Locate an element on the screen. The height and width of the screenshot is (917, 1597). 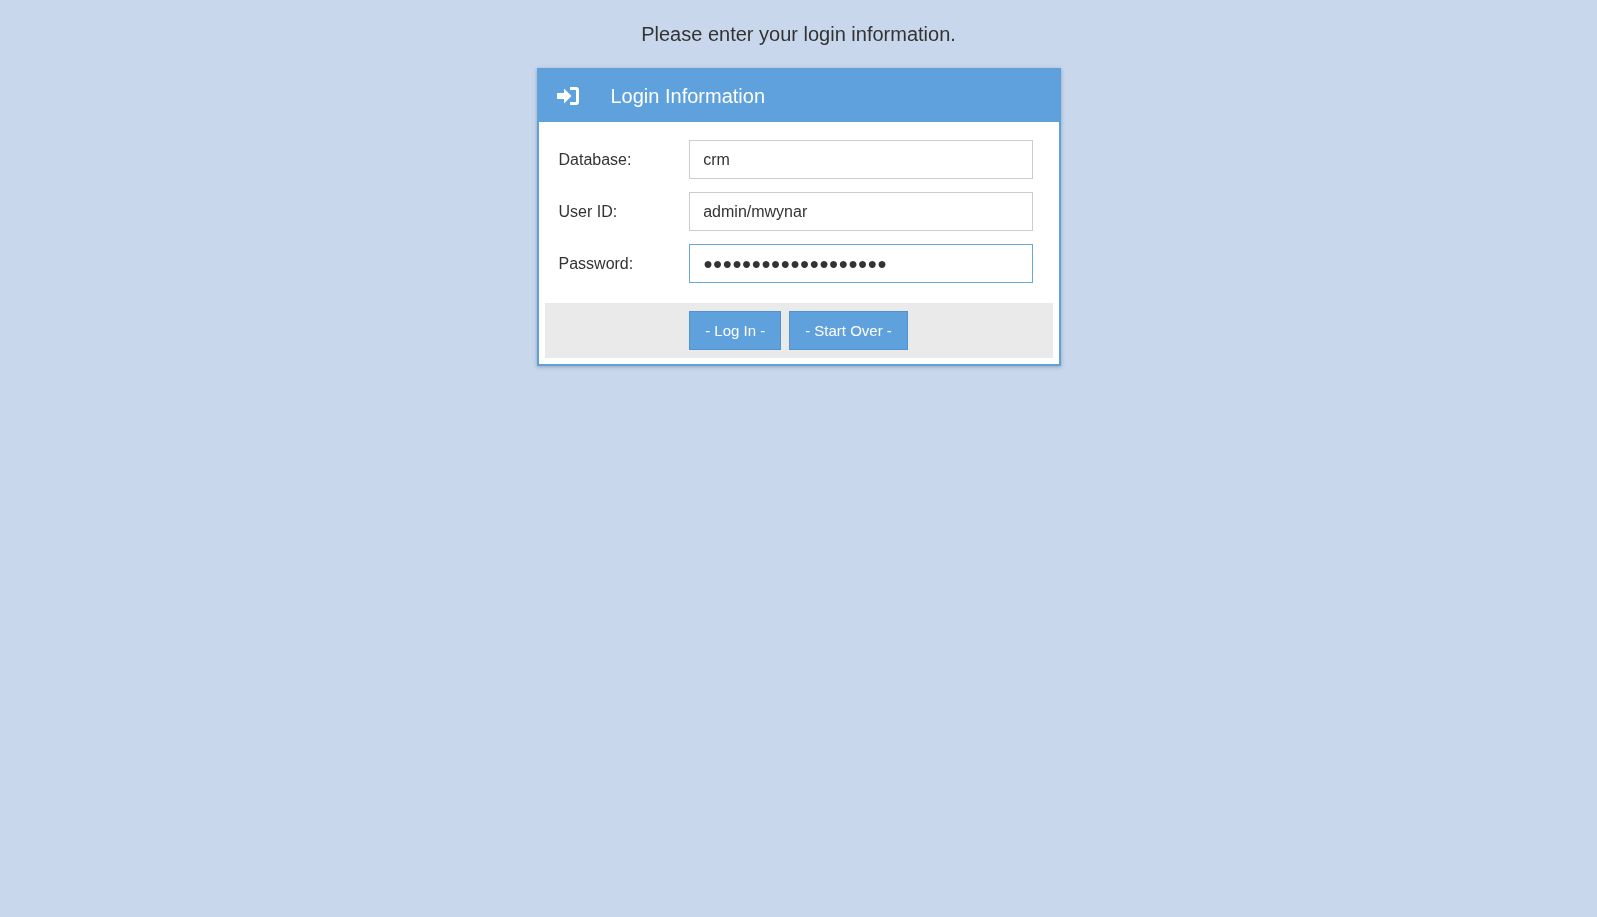
page-heading: Please enter your login information. is located at coordinates (798, 34).